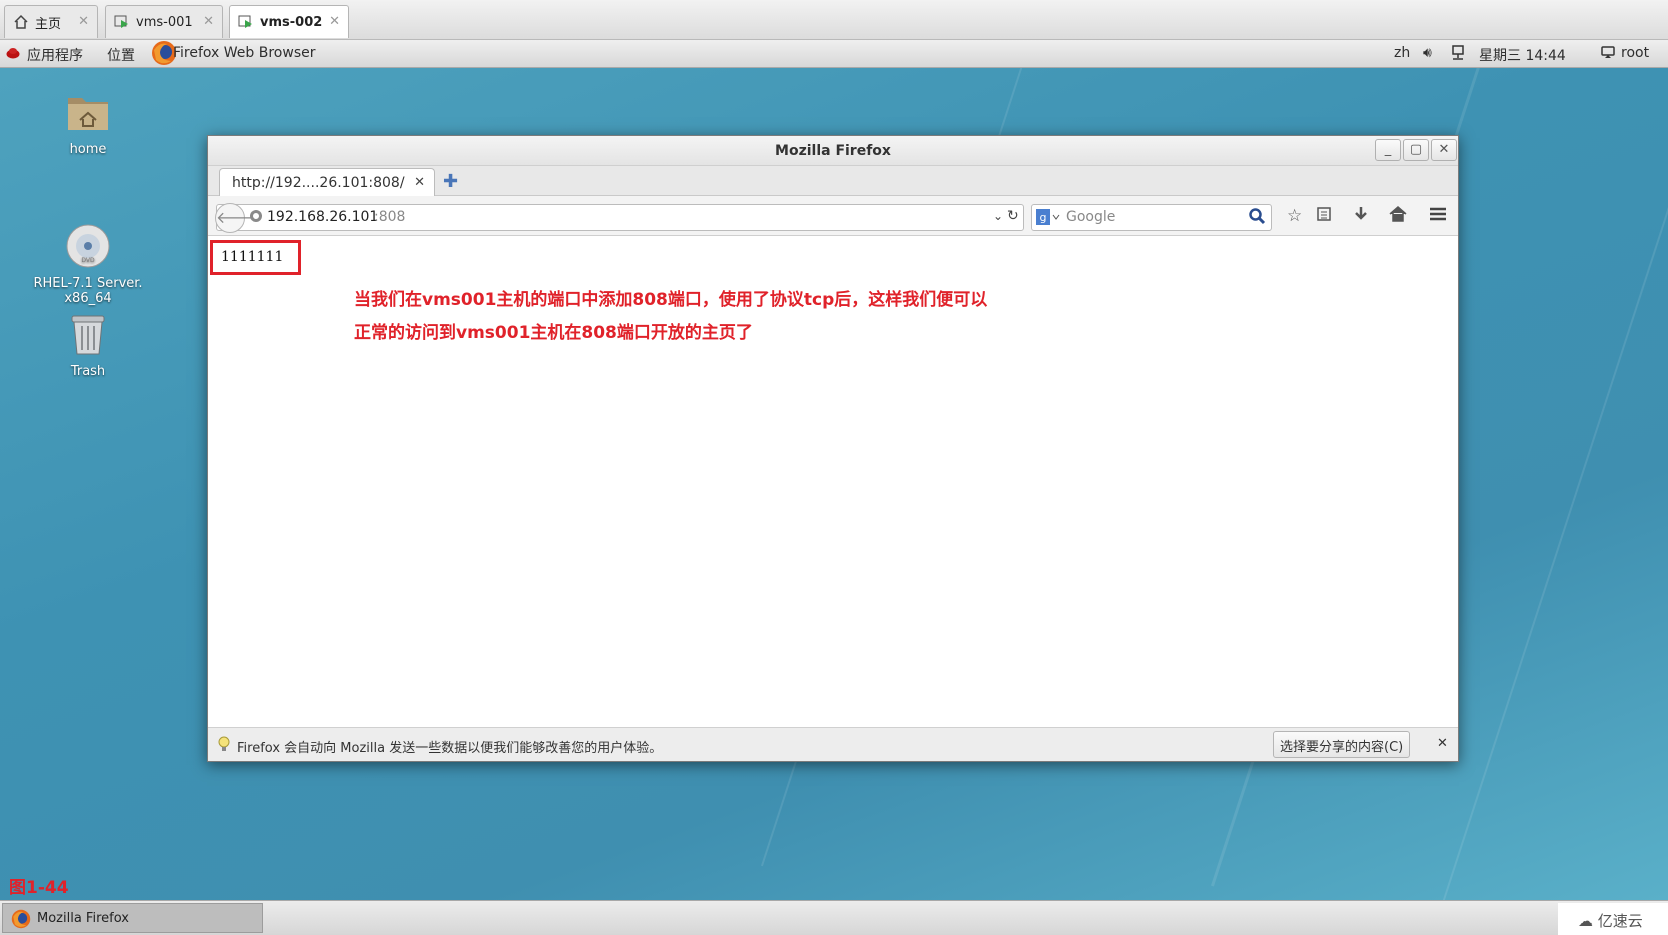 Image resolution: width=1668 pixels, height=935 pixels. Describe the element at coordinates (291, 22) in the screenshot. I see `host-tab-label: vms-002` at that location.